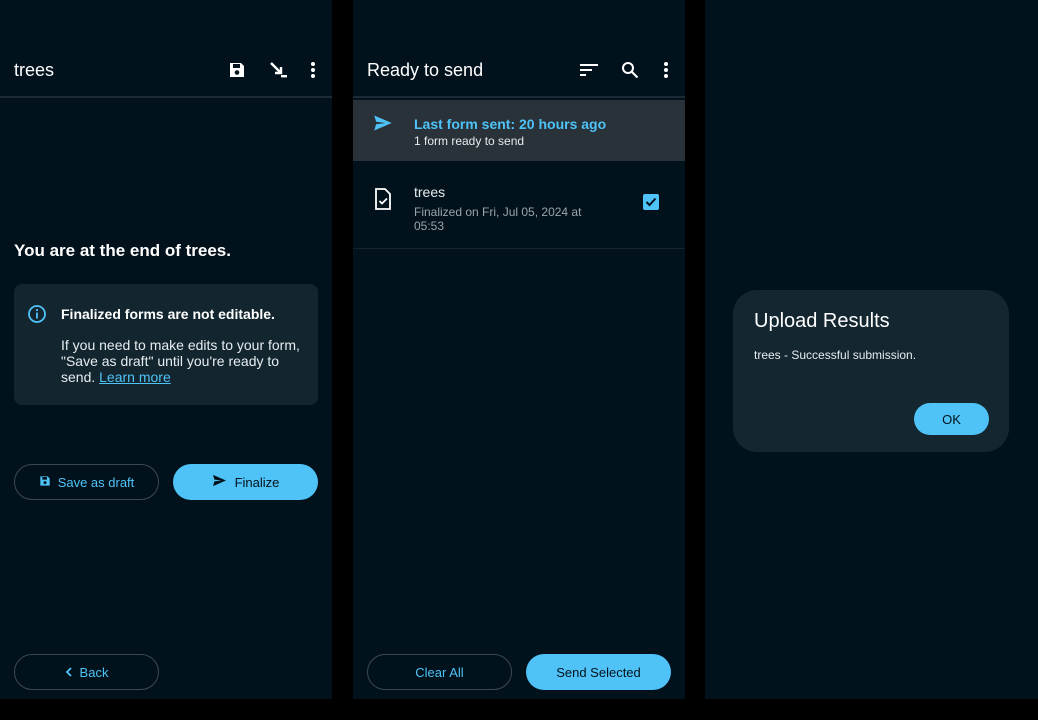 The width and height of the screenshot is (1038, 720). I want to click on form-title: trees, so click(34, 70).